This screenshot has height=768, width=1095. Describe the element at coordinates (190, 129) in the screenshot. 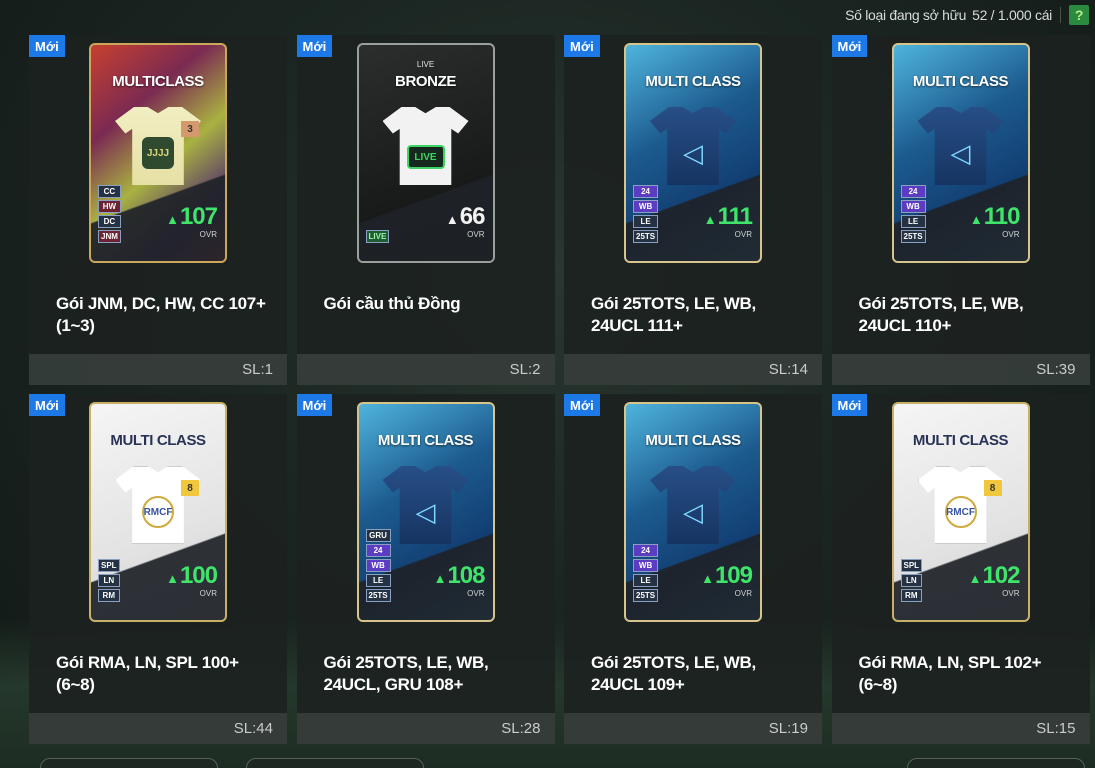

I see `level-badge: 3` at that location.